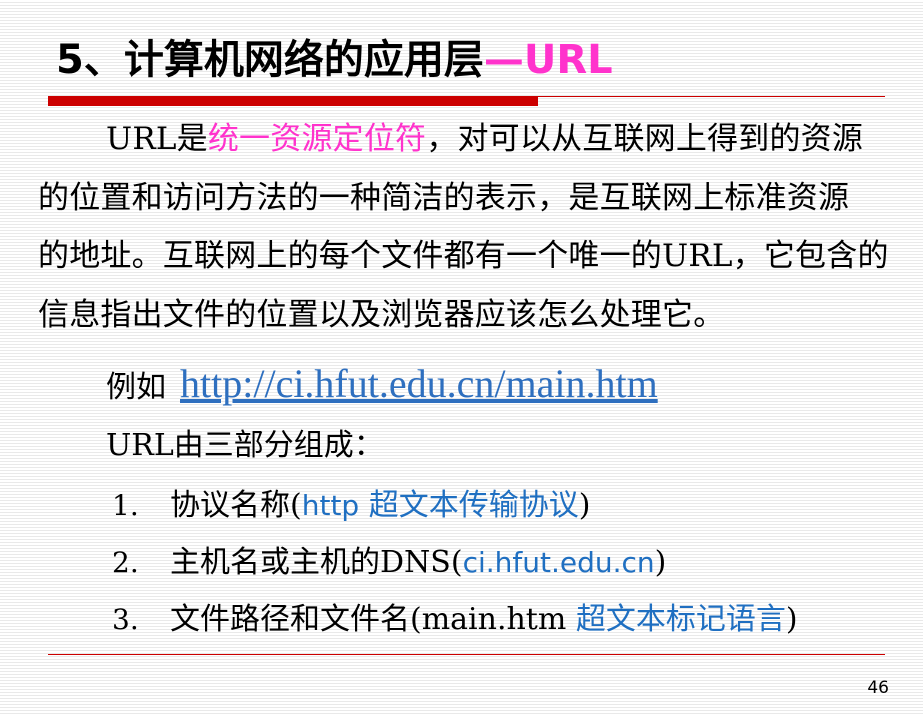 This screenshot has height=714, width=923. What do you see at coordinates (316, 562) in the screenshot?
I see `list-item-text: 主机名或主机的DNS(` at bounding box center [316, 562].